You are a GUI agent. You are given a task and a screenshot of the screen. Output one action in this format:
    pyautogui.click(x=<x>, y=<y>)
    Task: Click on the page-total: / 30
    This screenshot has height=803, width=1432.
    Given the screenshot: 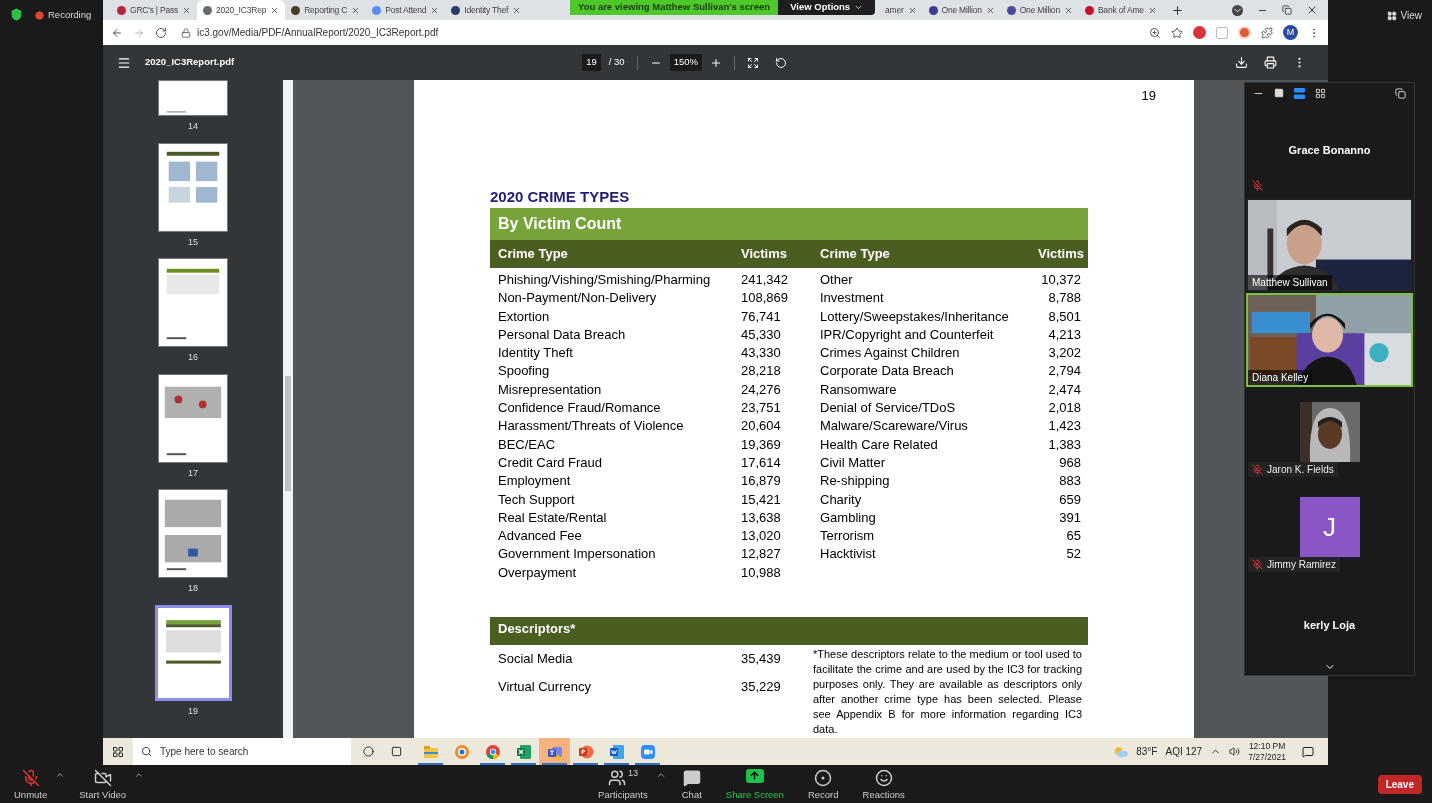 What is the action you would take?
    pyautogui.click(x=616, y=62)
    